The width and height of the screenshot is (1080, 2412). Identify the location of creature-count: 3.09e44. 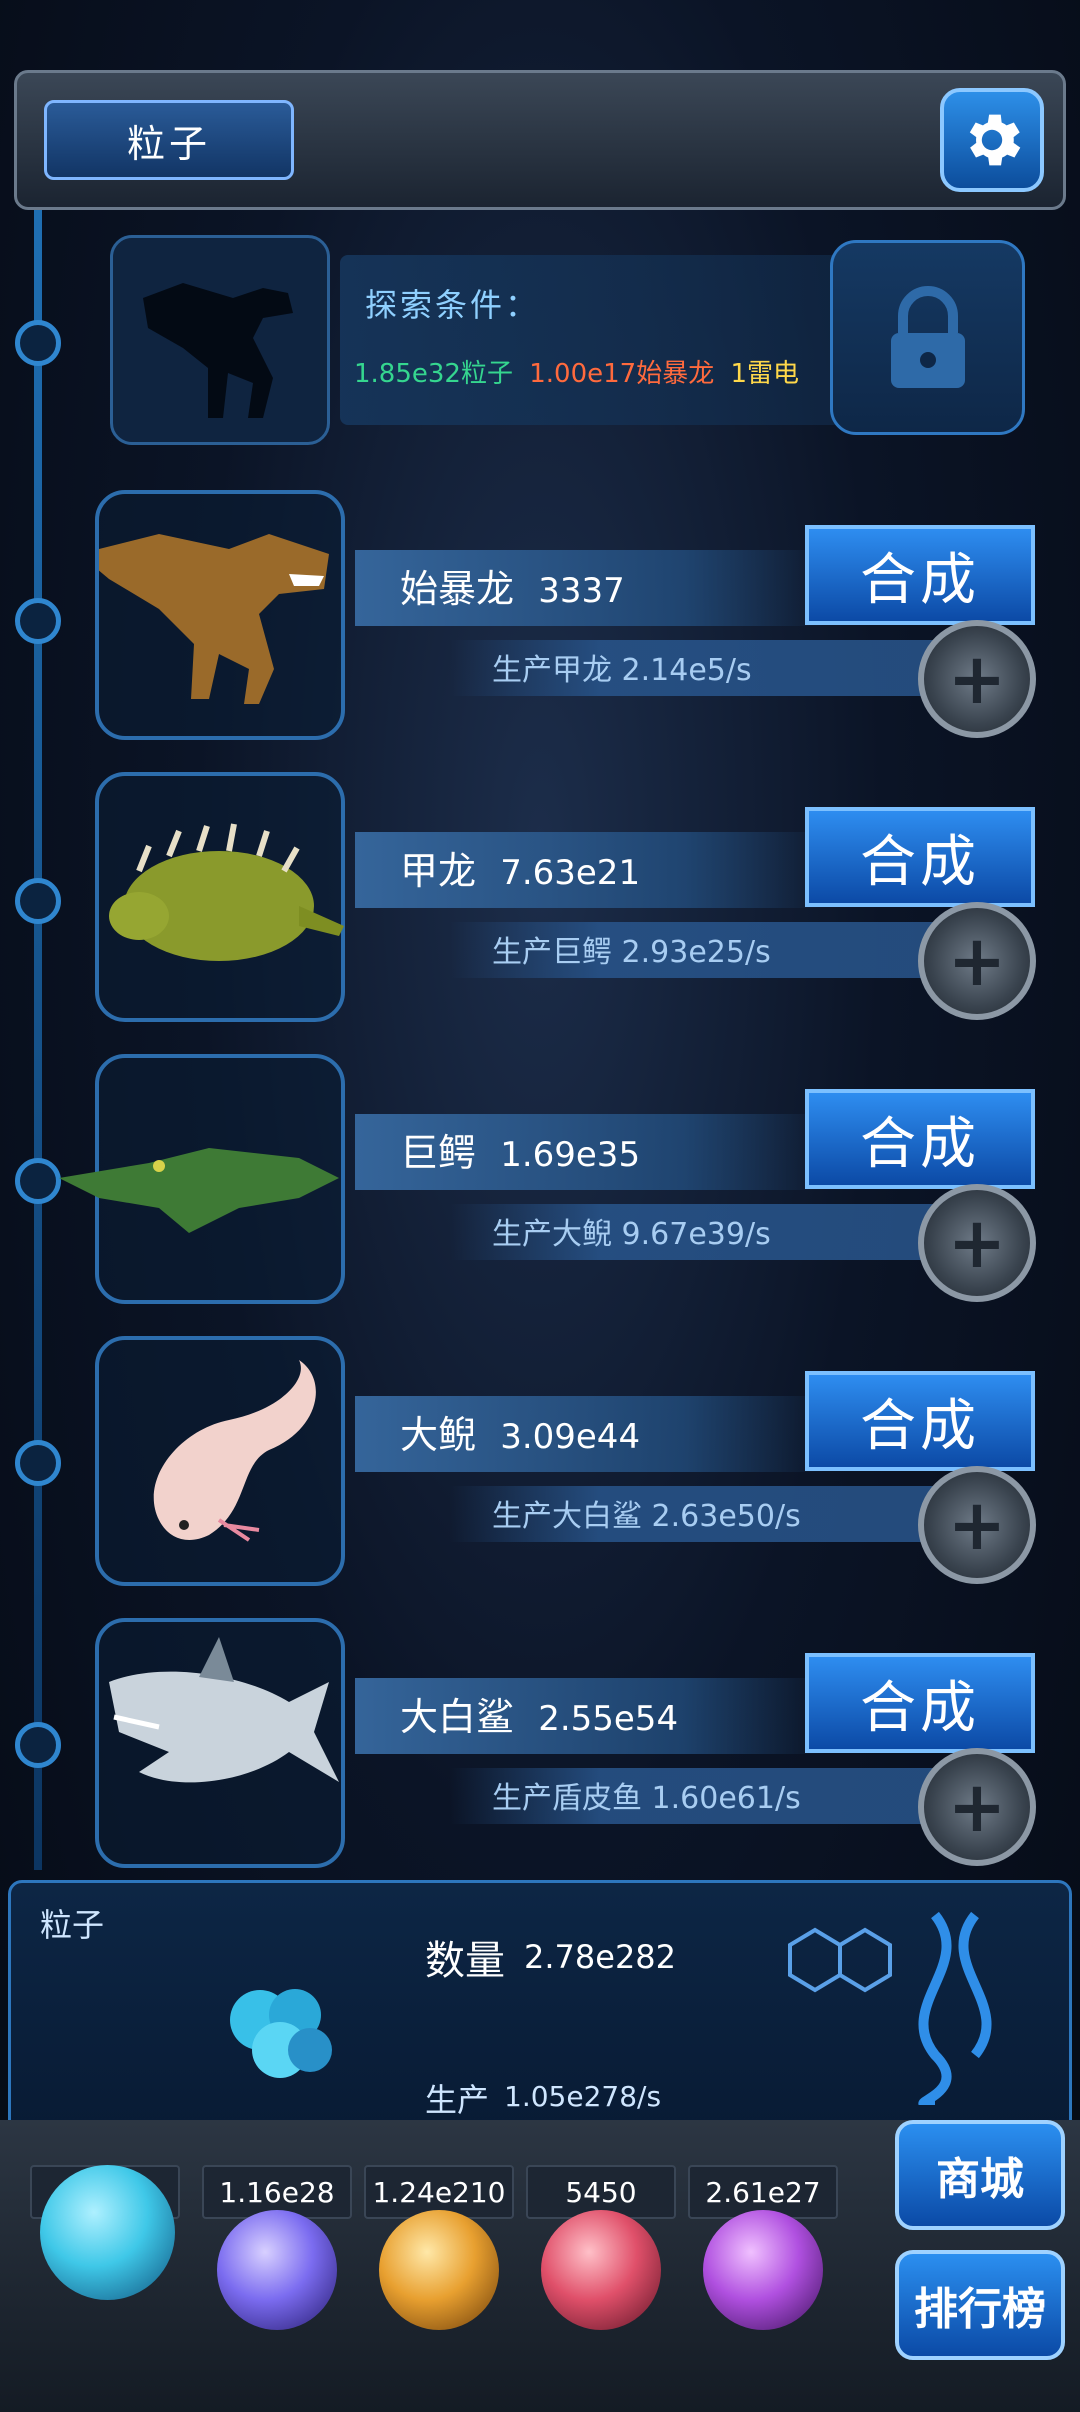
(570, 1437).